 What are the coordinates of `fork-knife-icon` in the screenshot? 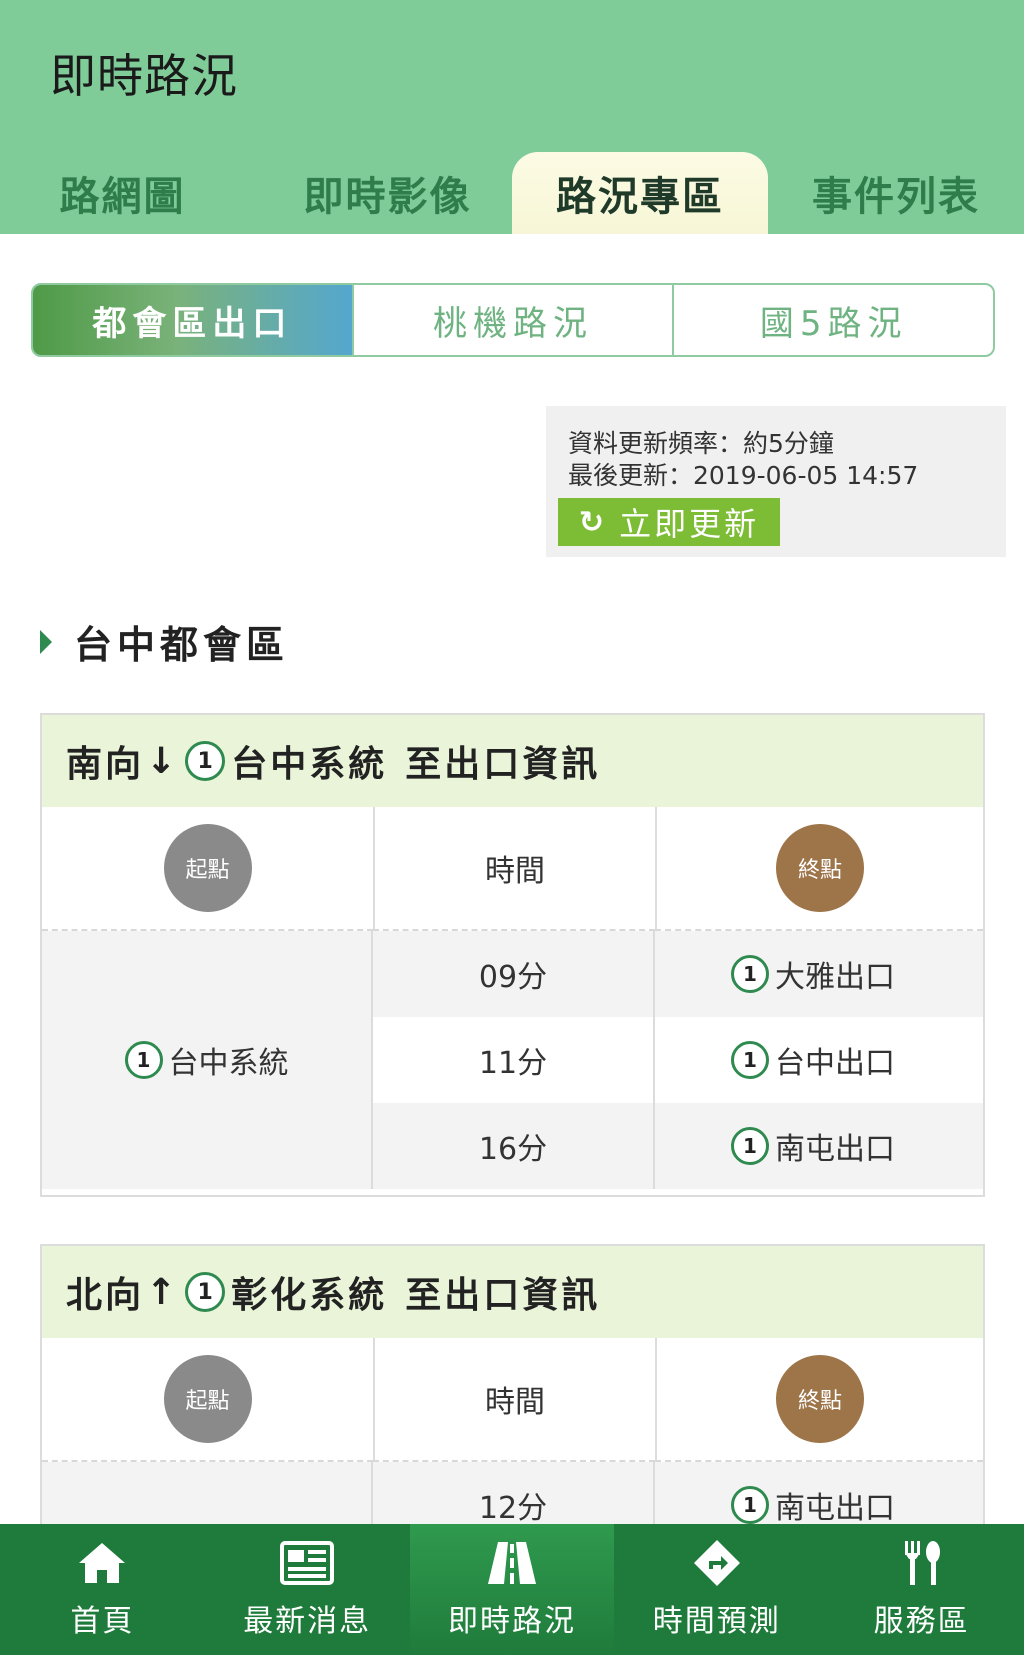 It's located at (922, 1563).